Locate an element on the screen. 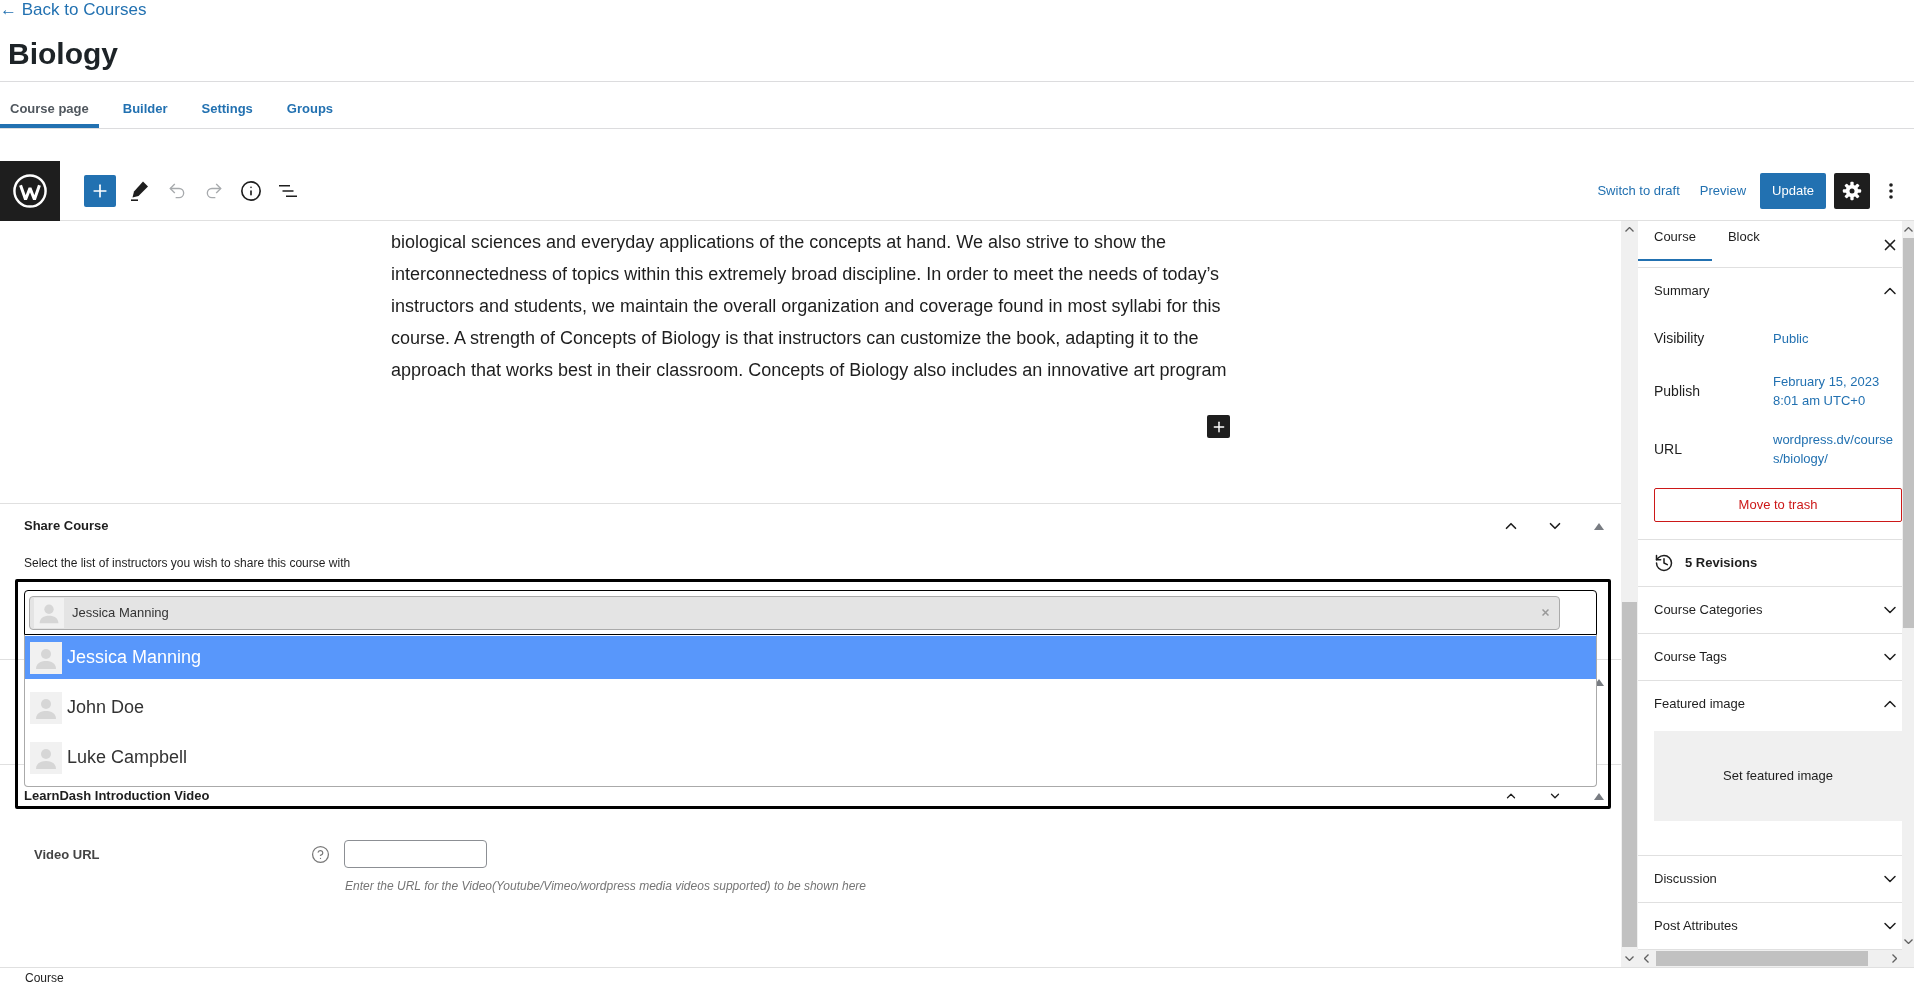 The height and width of the screenshot is (988, 1914). update-button: Update is located at coordinates (1793, 190).